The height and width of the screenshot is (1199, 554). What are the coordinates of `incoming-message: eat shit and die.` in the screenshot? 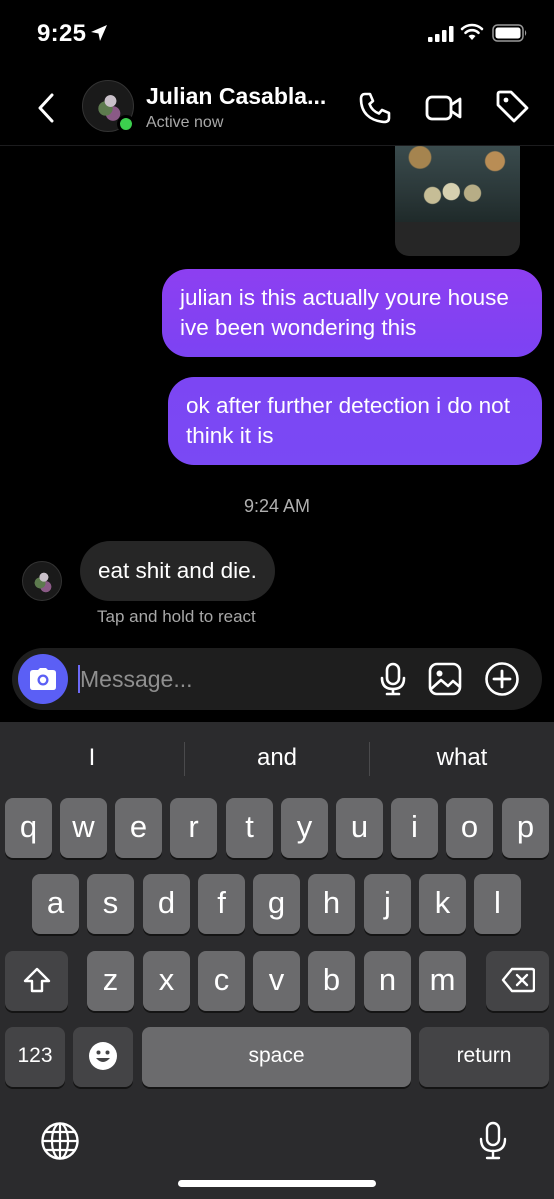 It's located at (177, 571).